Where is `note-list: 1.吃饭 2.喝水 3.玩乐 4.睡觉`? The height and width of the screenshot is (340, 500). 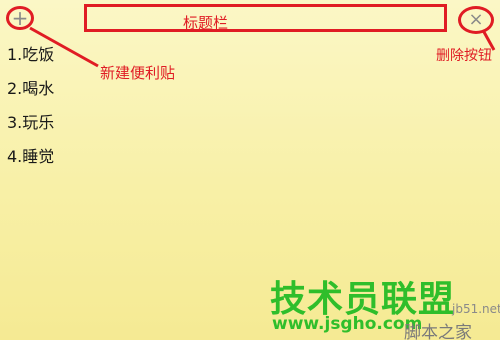 note-list: 1.吃饭 2.喝水 3.玩乐 4.睡觉 is located at coordinates (30, 115).